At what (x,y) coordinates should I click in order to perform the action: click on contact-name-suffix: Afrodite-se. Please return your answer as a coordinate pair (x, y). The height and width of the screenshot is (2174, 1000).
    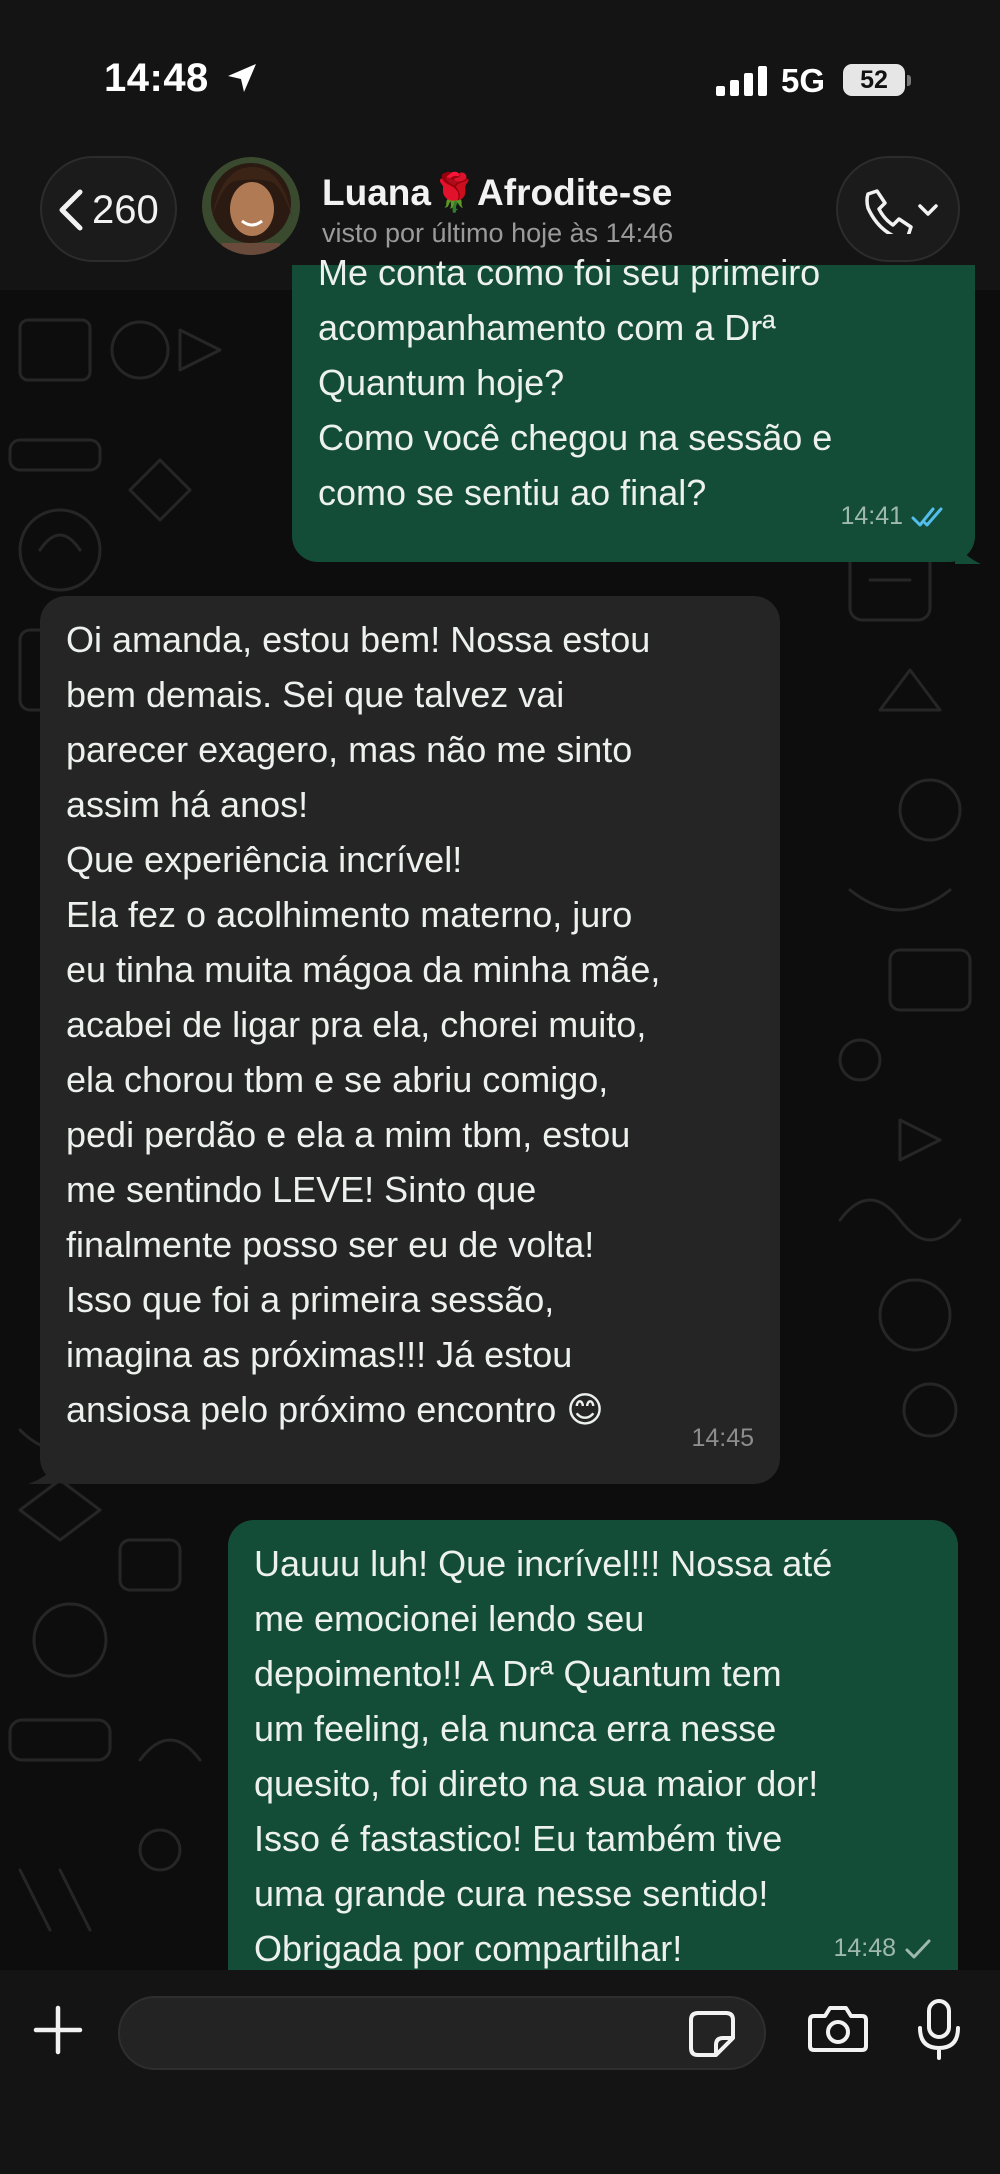
    Looking at the image, I should click on (575, 192).